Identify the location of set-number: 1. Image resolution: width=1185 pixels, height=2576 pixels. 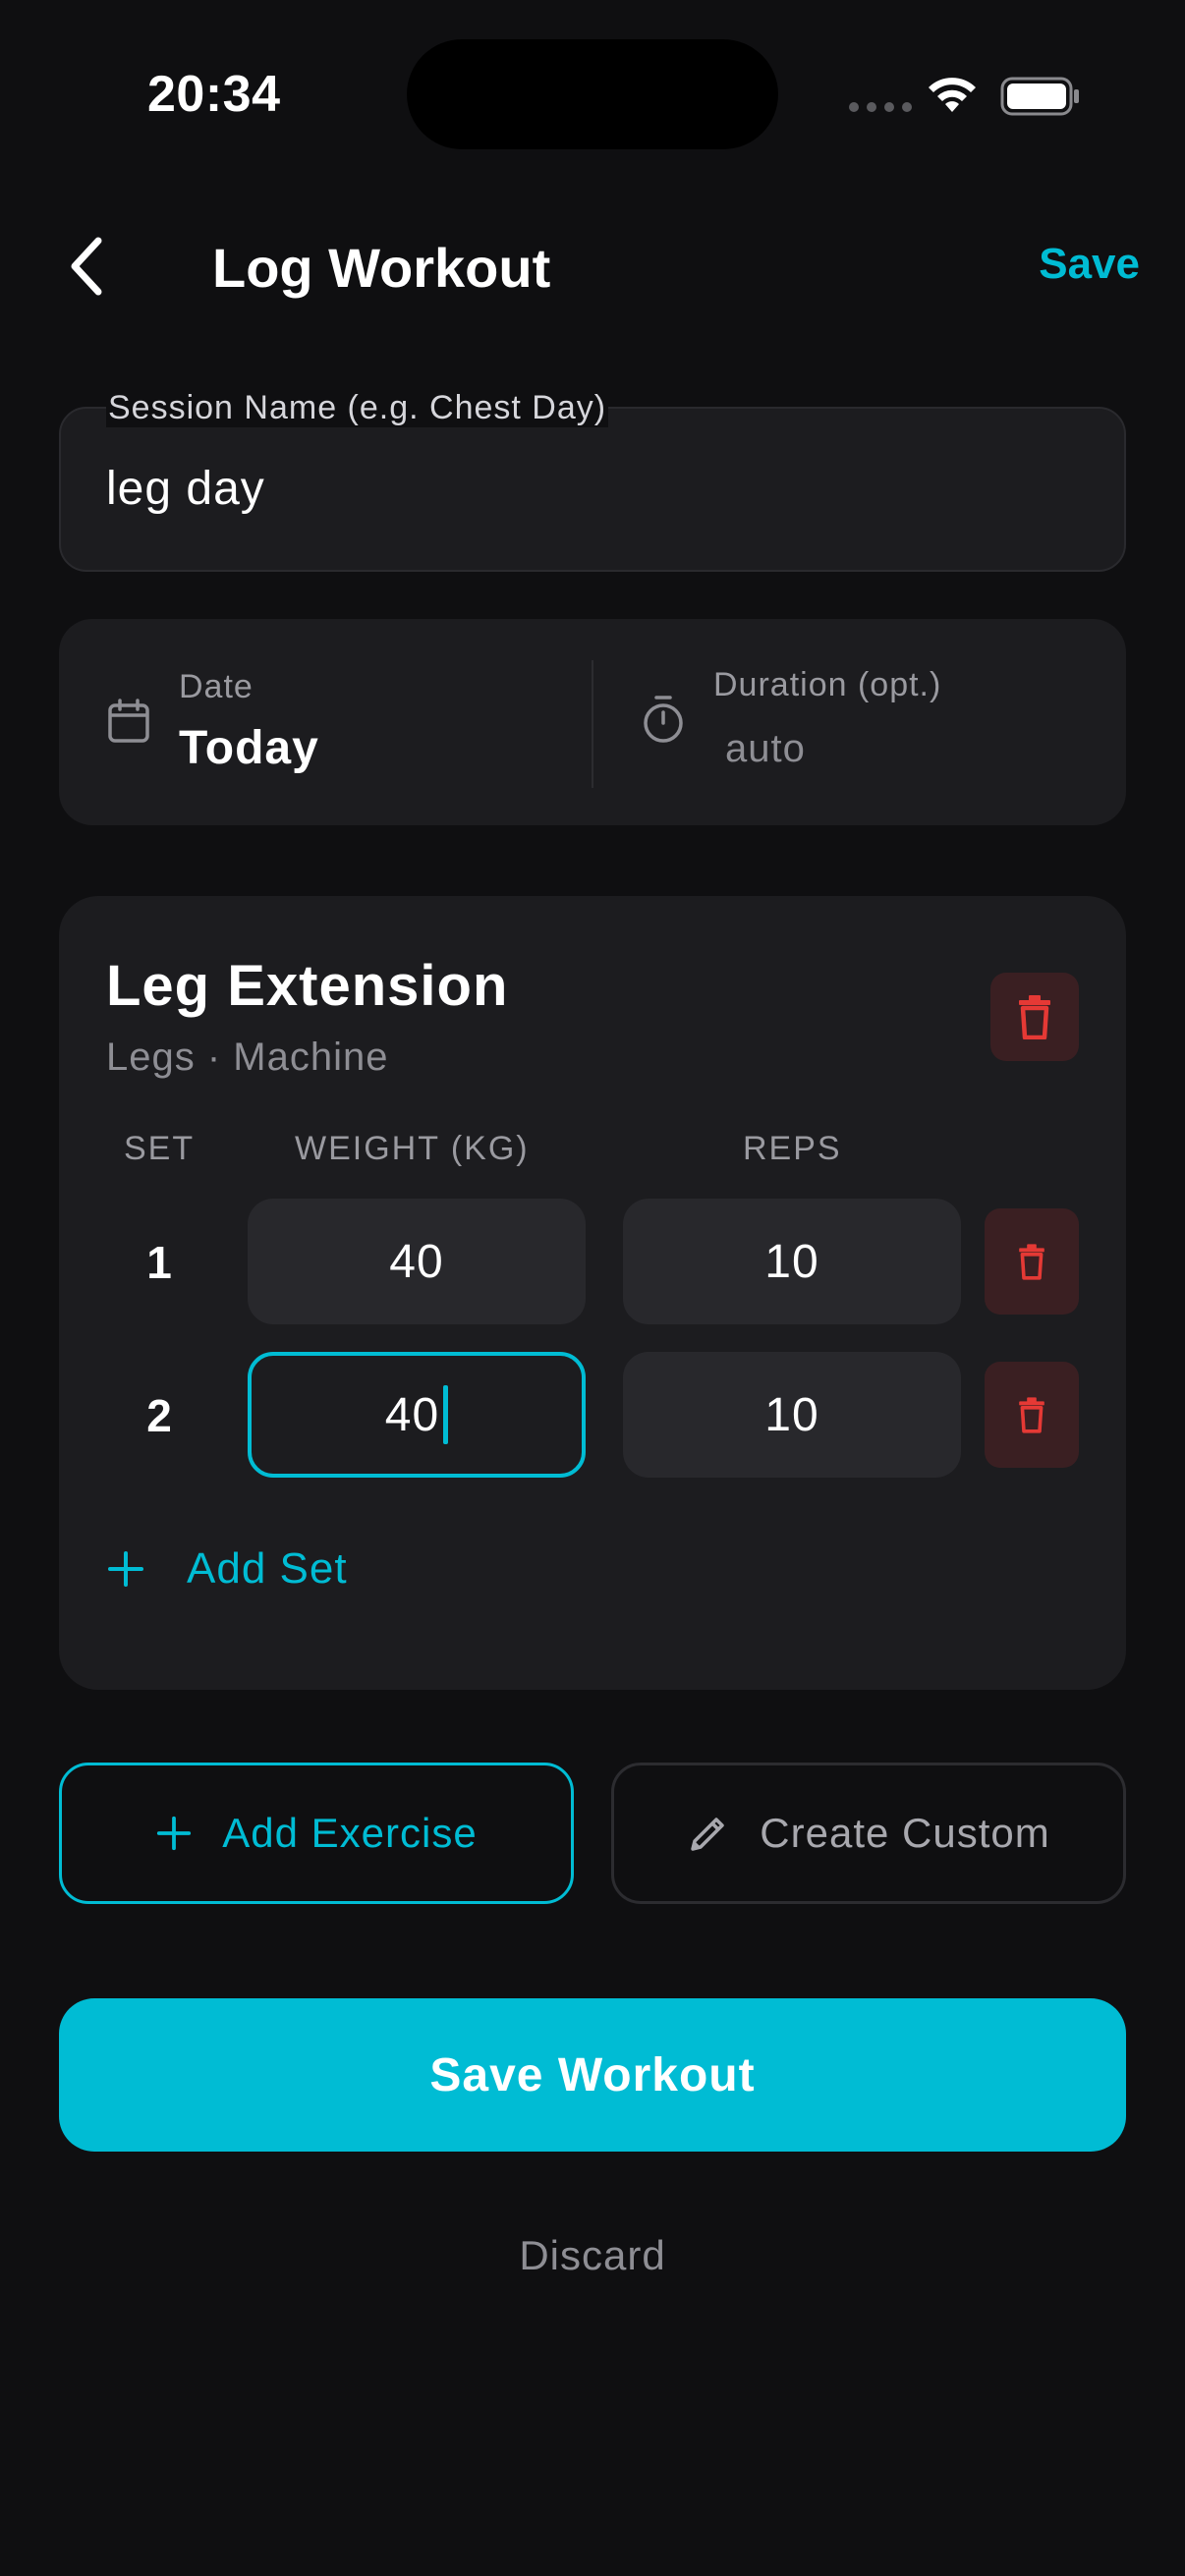
(159, 1262).